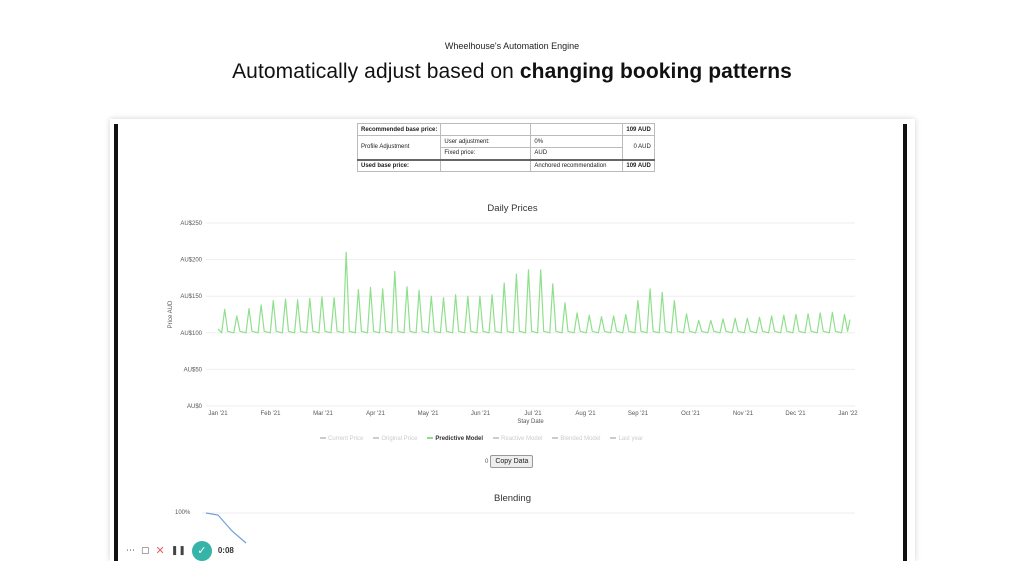  What do you see at coordinates (341, 439) in the screenshot?
I see `legend-current-price: Current Price` at bounding box center [341, 439].